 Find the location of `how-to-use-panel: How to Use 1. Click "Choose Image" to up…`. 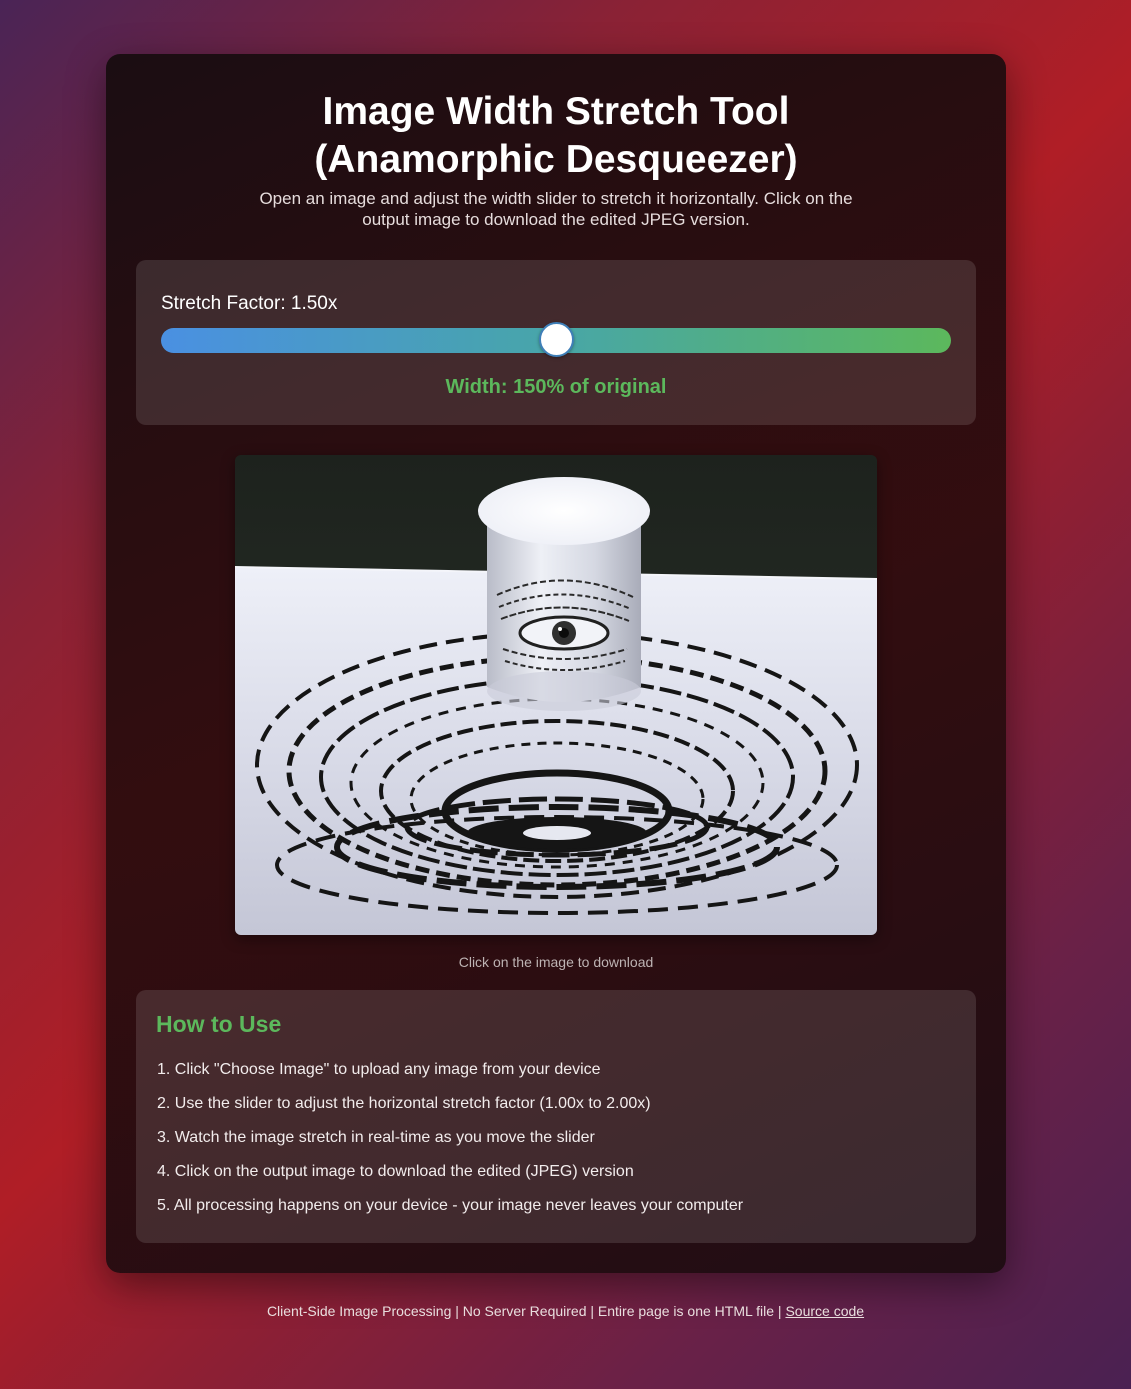

how-to-use-panel: How to Use 1. Click "Choose Image" to up… is located at coordinates (556, 1116).